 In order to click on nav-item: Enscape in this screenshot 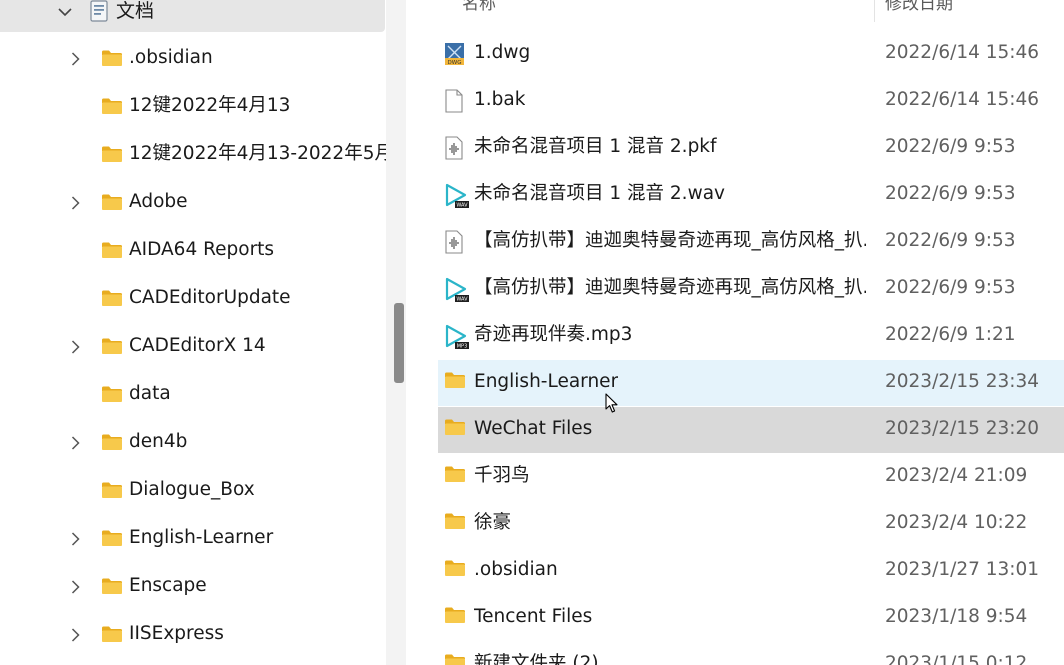, I will do `click(193, 587)`.